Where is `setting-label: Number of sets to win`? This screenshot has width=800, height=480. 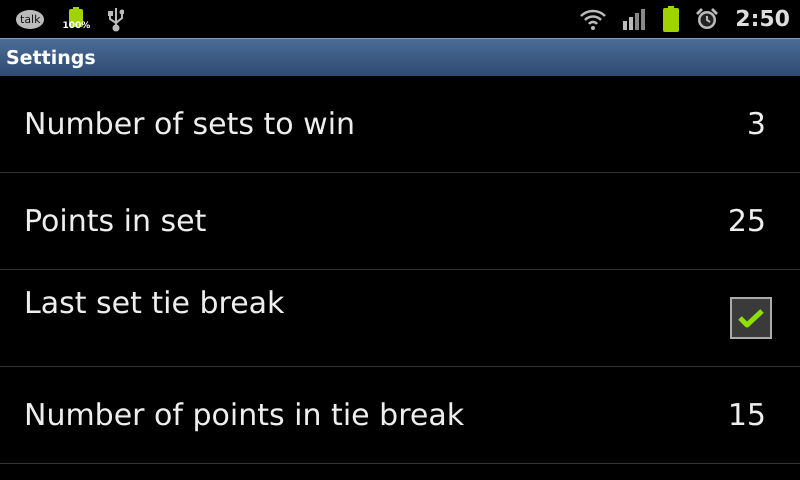
setting-label: Number of sets to win is located at coordinates (190, 124).